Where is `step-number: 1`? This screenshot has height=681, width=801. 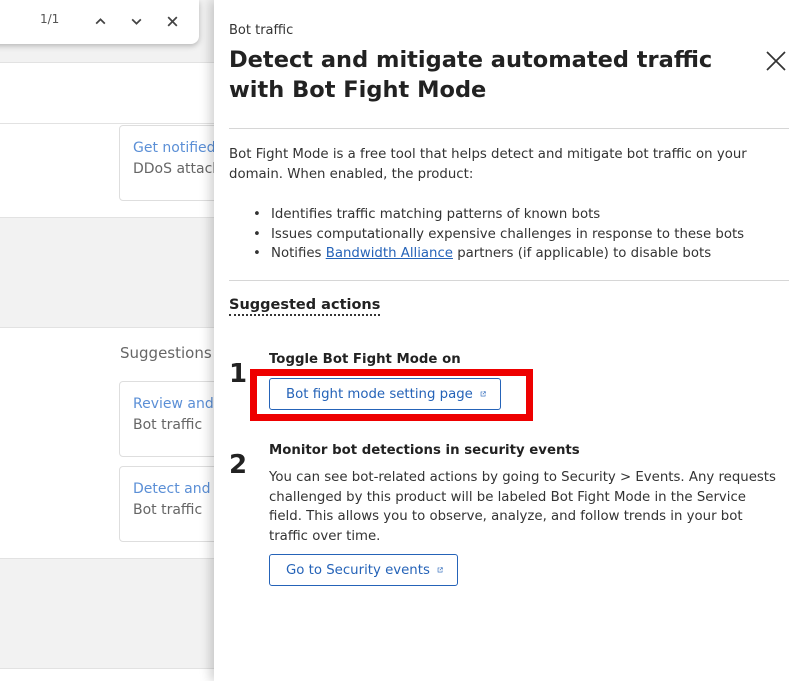 step-number: 1 is located at coordinates (238, 374).